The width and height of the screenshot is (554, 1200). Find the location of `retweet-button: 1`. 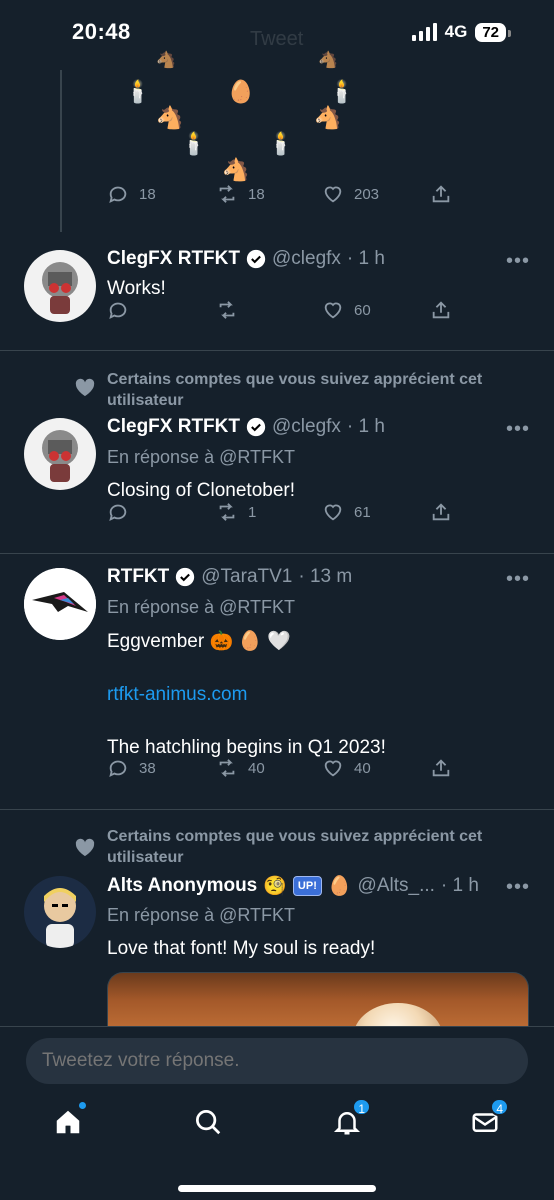

retweet-button: 1 is located at coordinates (236, 512).